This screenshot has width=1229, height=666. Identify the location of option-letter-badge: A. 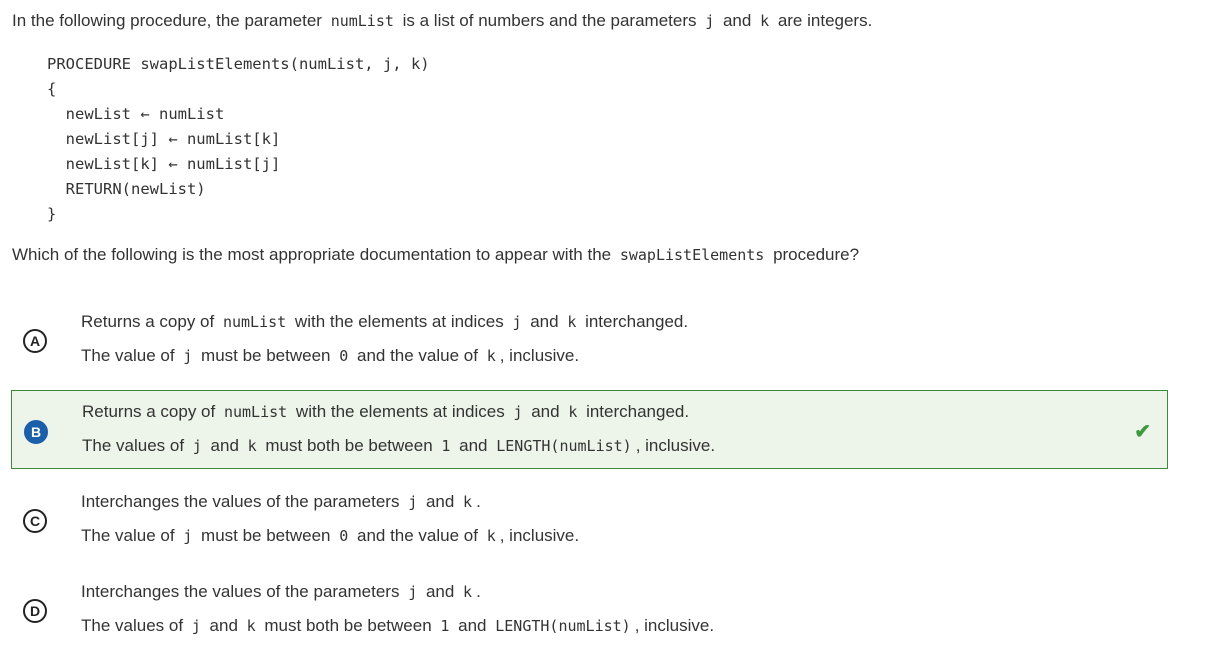
(35, 341).